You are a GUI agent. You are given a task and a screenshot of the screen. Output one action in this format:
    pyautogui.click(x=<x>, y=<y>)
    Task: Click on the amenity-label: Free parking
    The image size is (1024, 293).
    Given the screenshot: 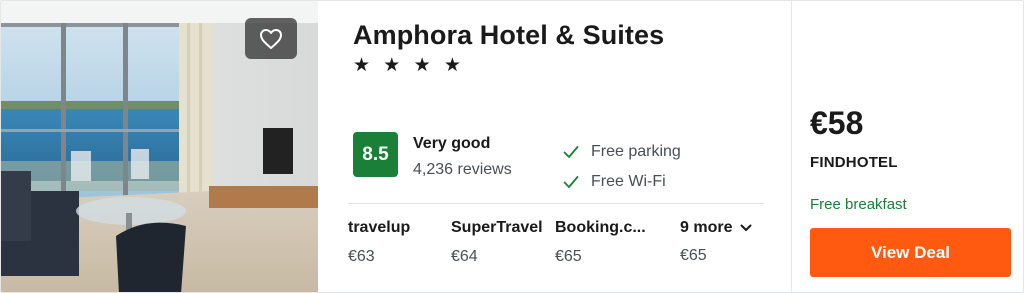 What is the action you would take?
    pyautogui.click(x=636, y=151)
    